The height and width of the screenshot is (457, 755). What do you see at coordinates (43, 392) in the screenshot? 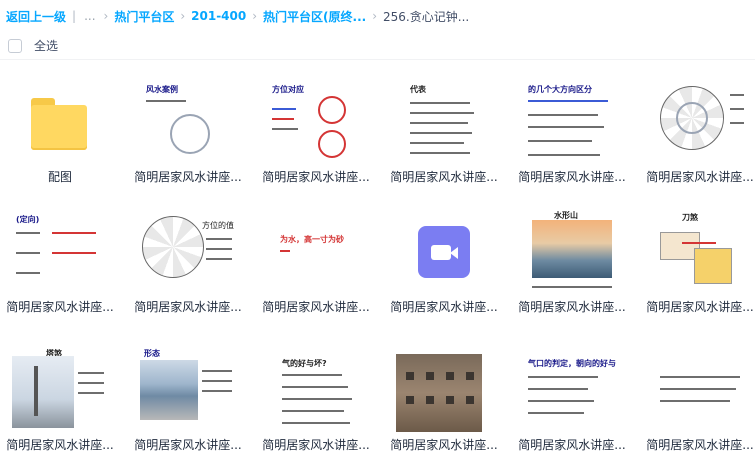
I see `tower-photo` at bounding box center [43, 392].